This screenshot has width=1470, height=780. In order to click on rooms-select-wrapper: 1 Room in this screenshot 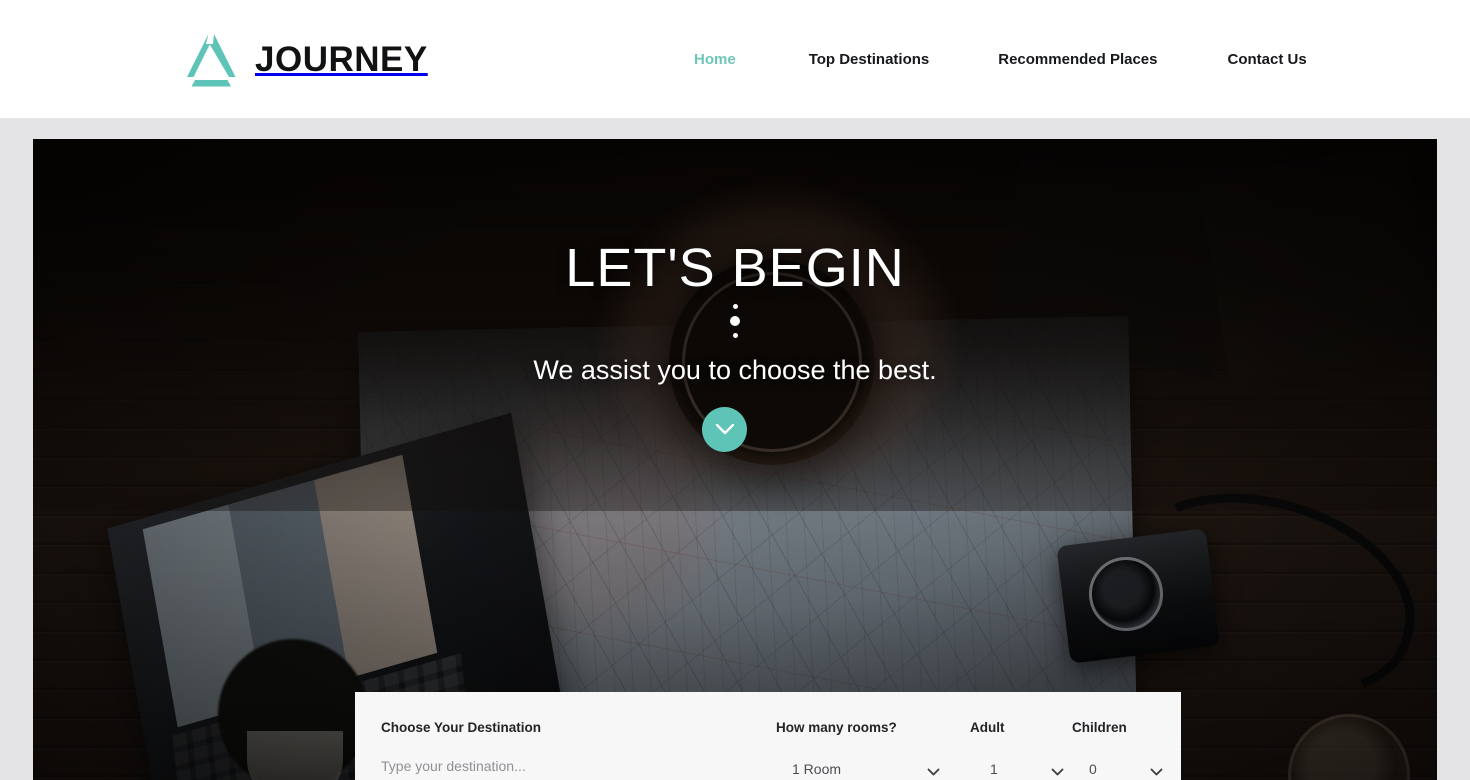, I will do `click(866, 768)`.